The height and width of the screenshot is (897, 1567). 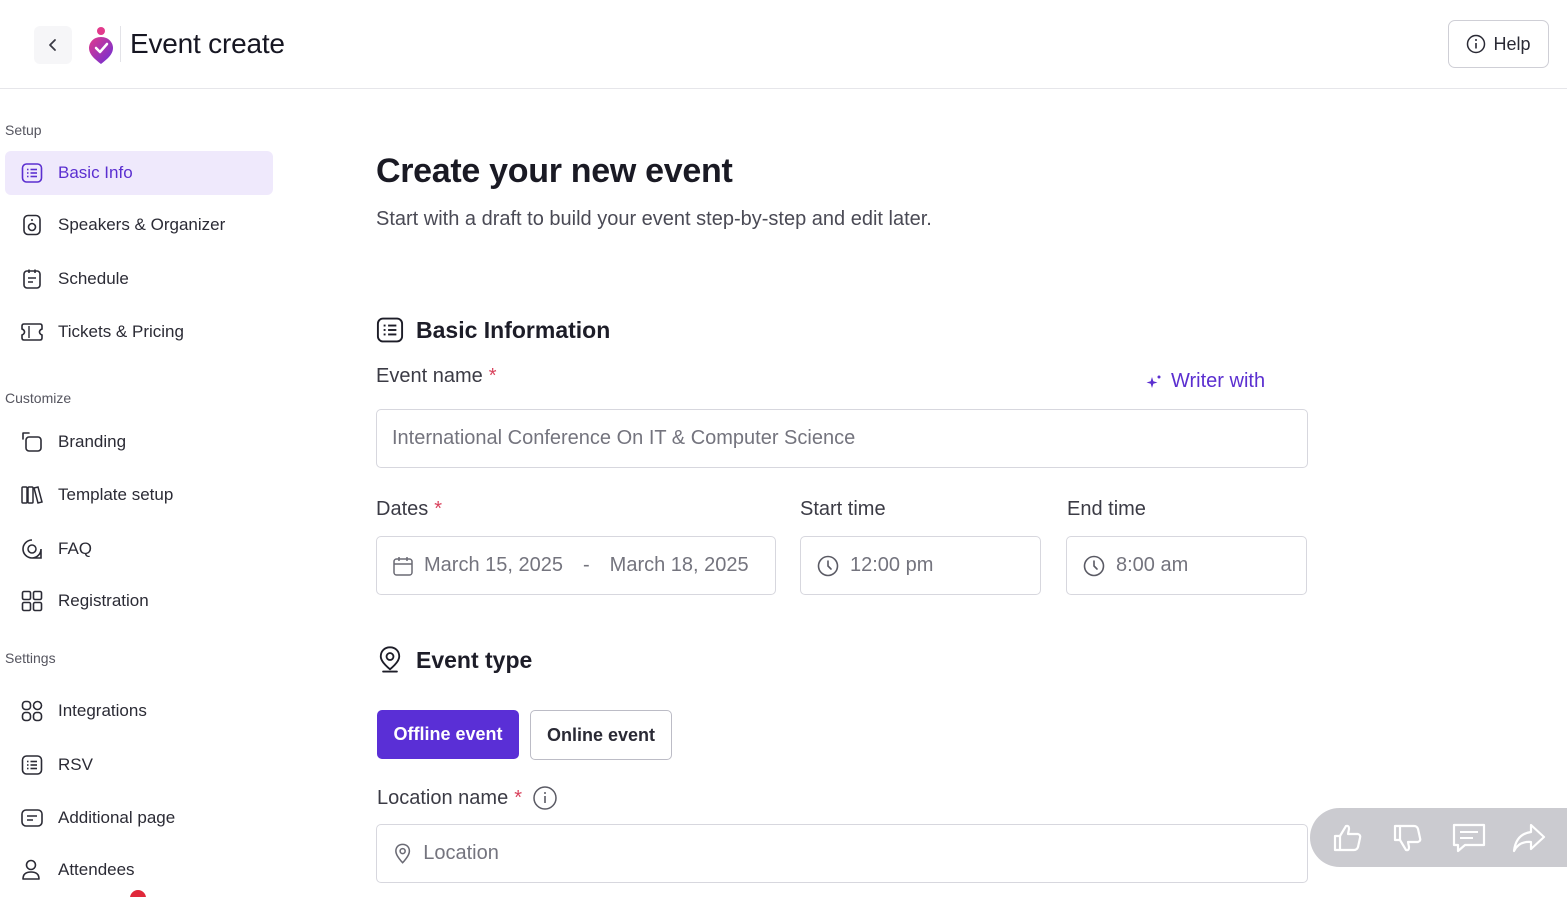 I want to click on thumbs-down-button, so click(x=1408, y=838).